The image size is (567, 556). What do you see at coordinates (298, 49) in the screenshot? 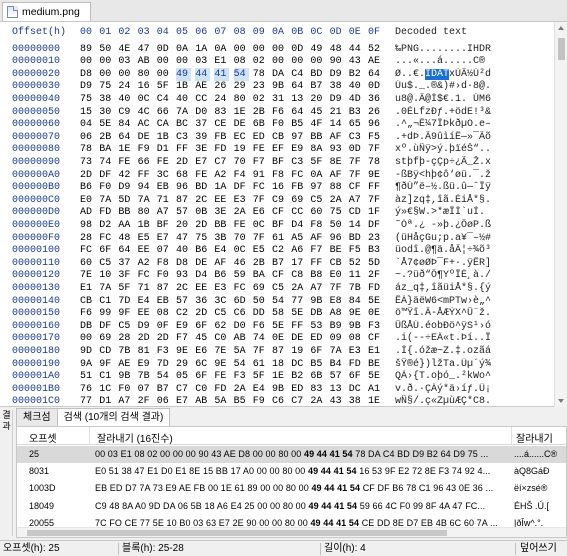
I see `hex-byte: 0D` at bounding box center [298, 49].